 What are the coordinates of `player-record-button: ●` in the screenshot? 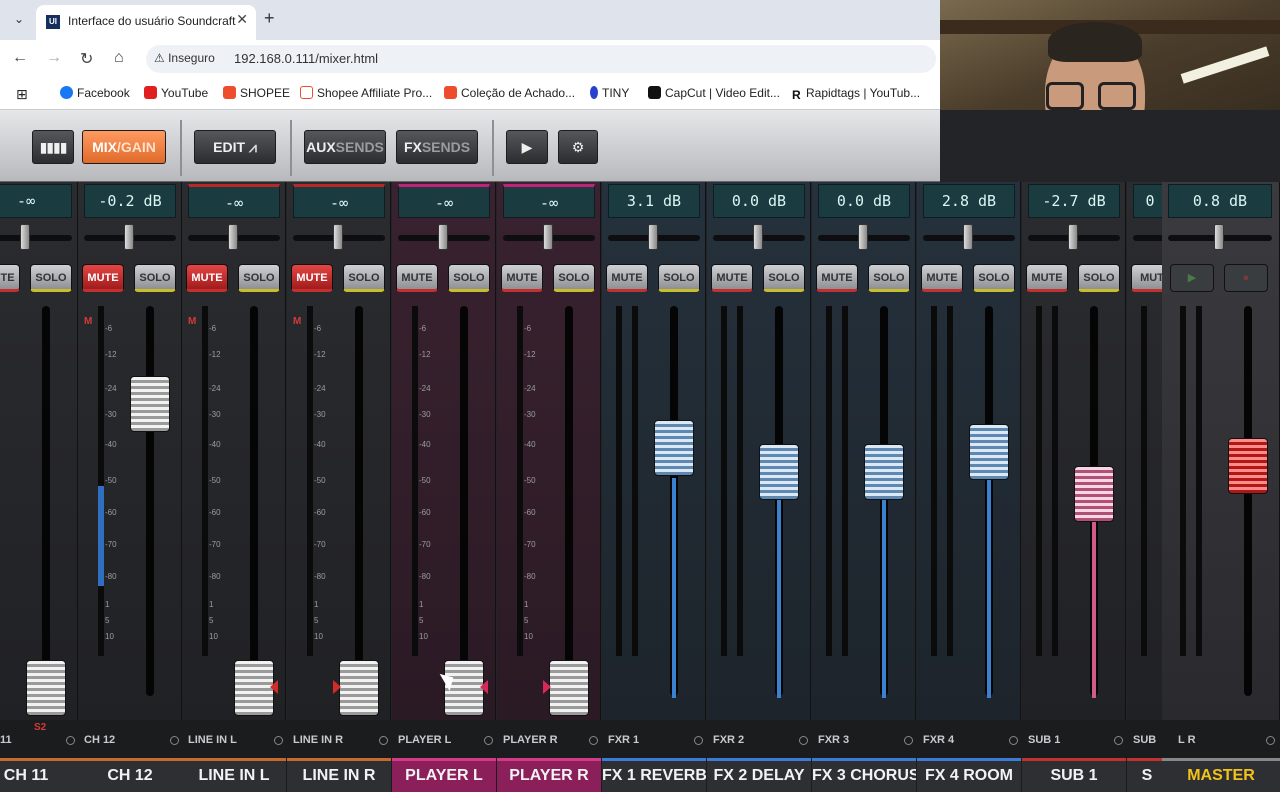 It's located at (1246, 278).